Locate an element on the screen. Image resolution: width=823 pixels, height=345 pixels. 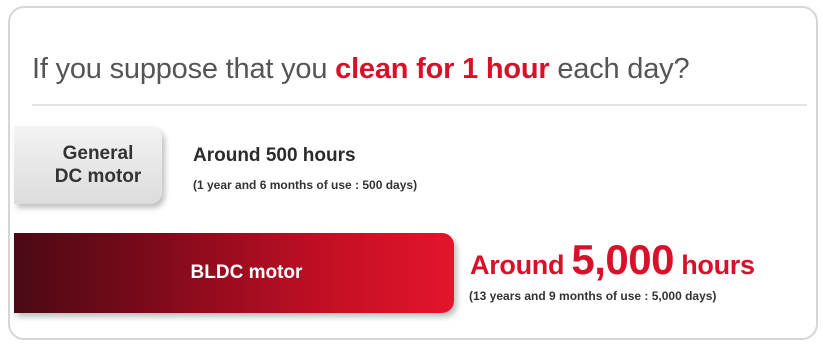
bldc-motor-label: BLDC motor is located at coordinates (246, 272).